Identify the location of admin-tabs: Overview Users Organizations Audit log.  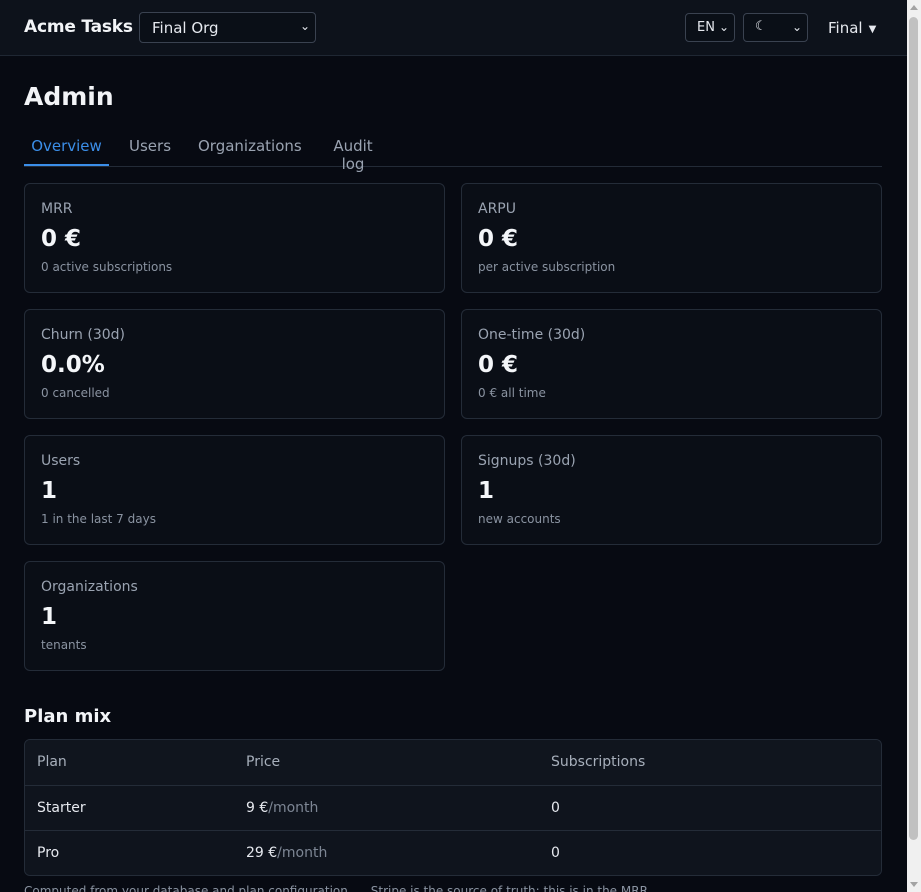
(453, 150).